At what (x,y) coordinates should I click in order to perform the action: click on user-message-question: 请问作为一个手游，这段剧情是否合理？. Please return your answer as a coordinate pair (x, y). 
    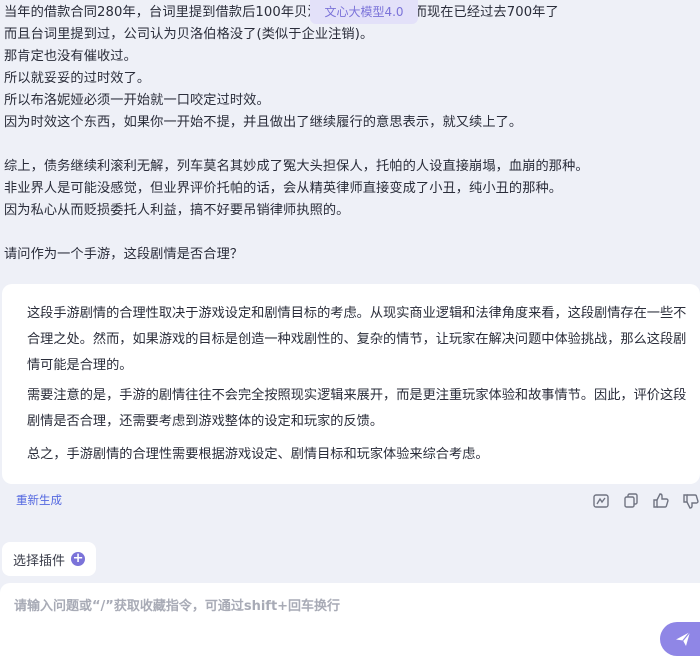
    Looking at the image, I should click on (124, 254).